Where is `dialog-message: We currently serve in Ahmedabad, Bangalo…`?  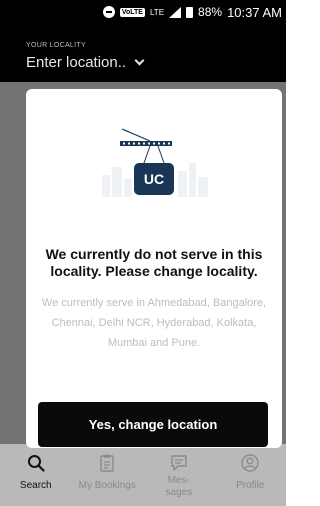
dialog-message: We currently serve in Ahmedabad, Bangalo… is located at coordinates (154, 323).